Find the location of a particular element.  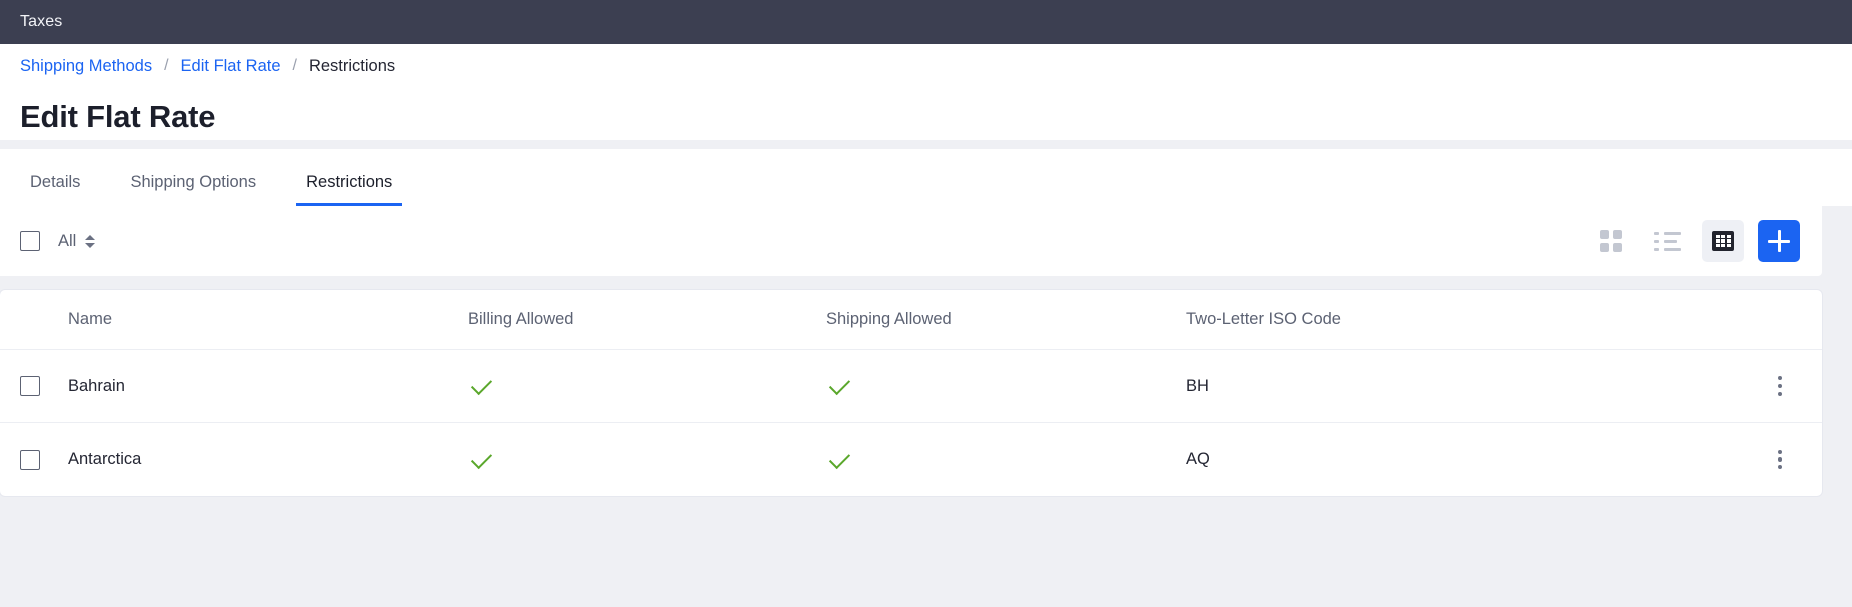

header-cell-iso-code: Two-Letter ISO Code is located at coordinates (1263, 319).